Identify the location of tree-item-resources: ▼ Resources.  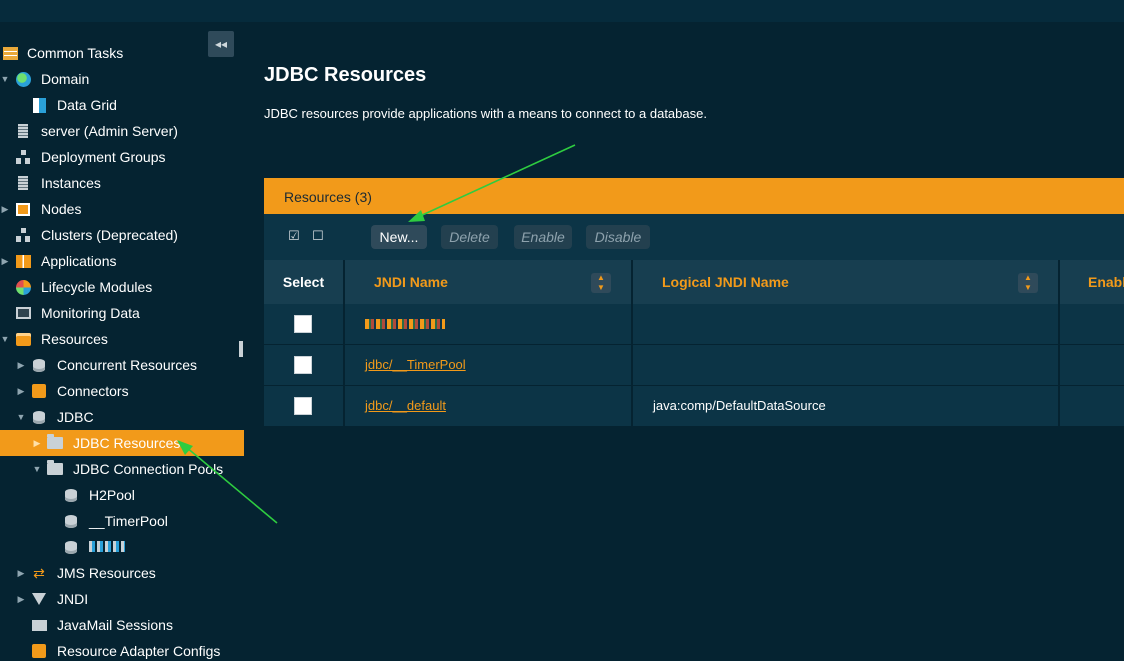
(122, 339).